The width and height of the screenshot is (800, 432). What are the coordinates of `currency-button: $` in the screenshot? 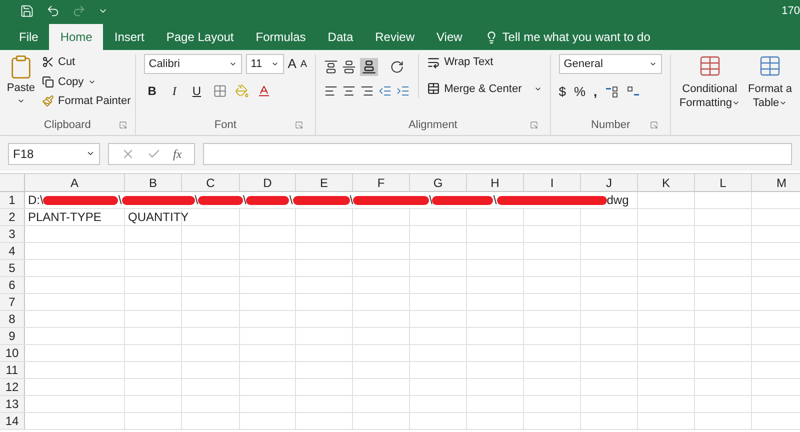 It's located at (562, 92).